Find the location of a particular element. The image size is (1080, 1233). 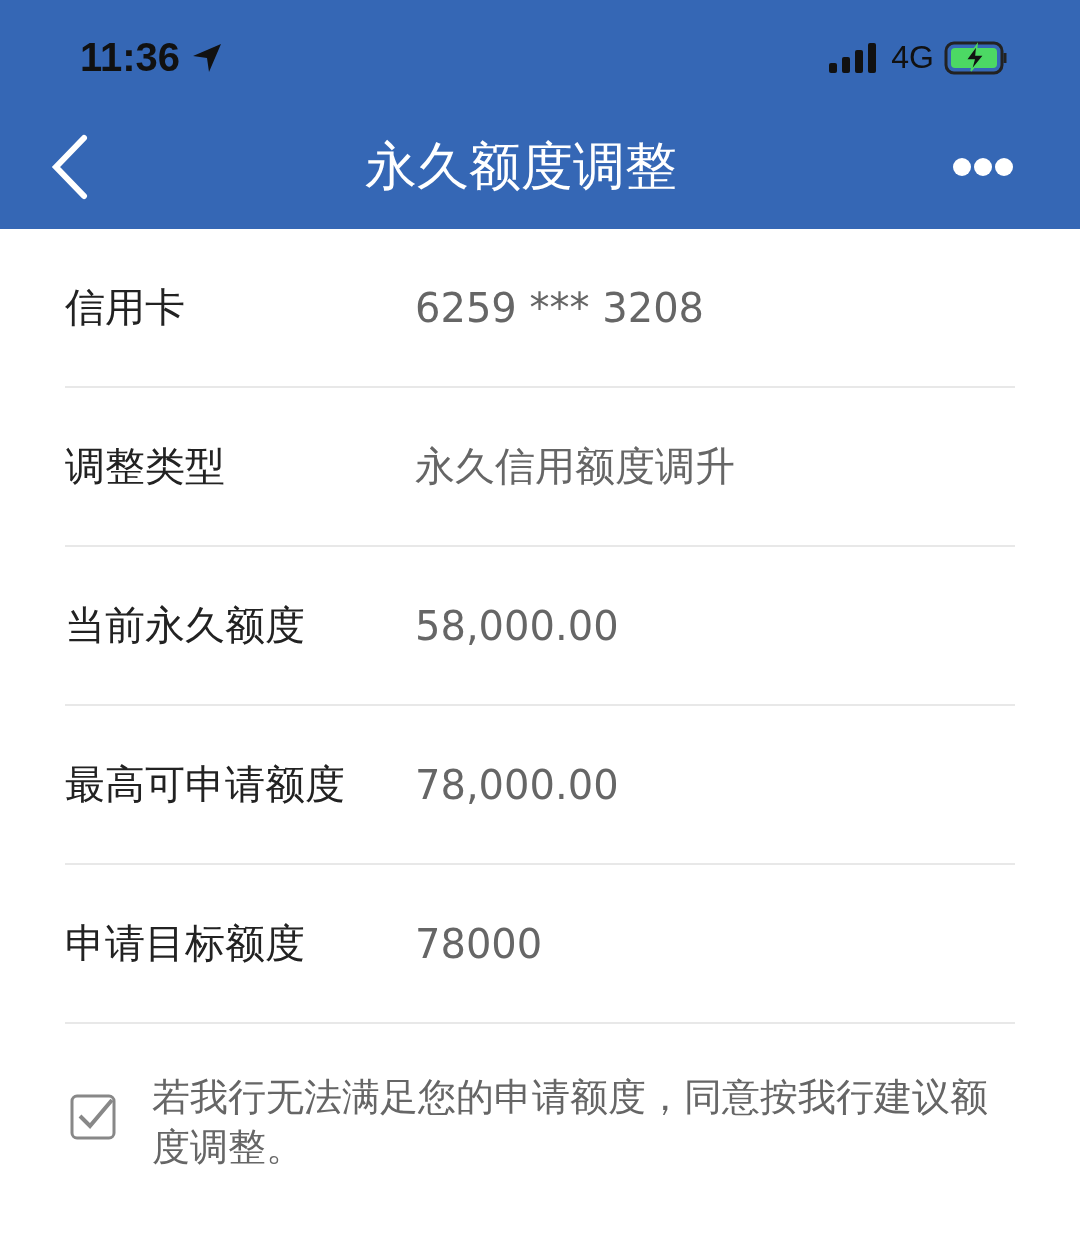

field-label: 申请目标额度 is located at coordinates (185, 943).